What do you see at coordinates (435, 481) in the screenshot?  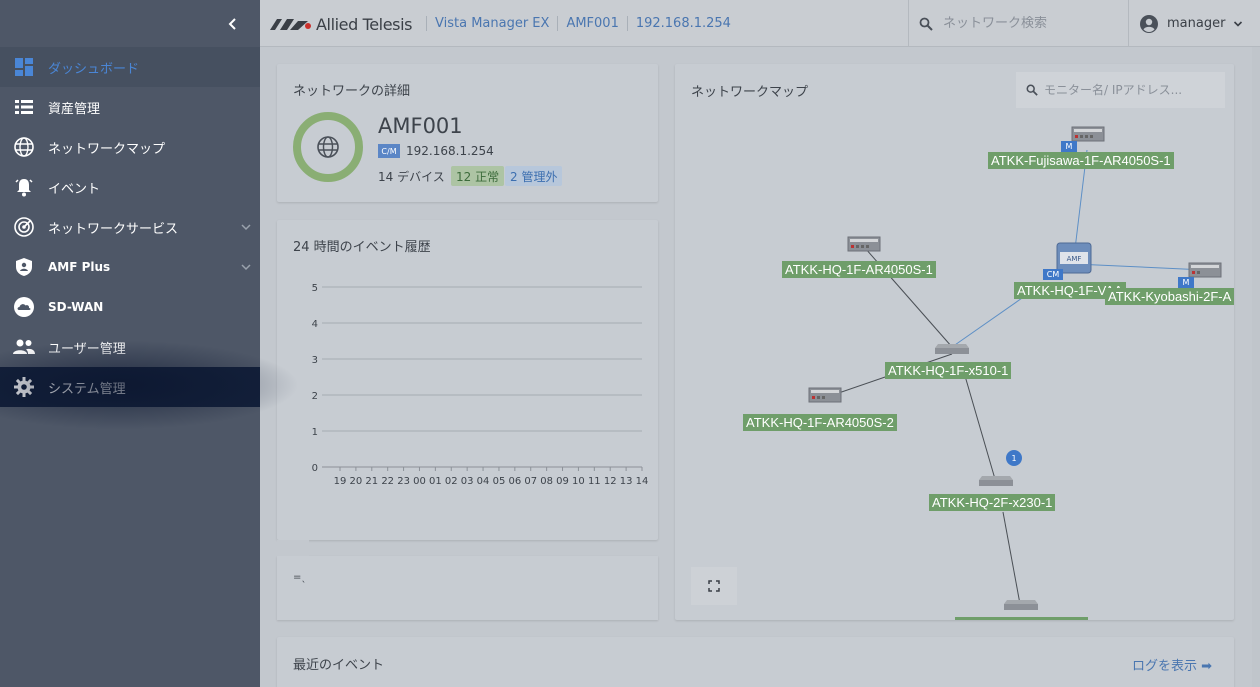 I see `x-tick-label: 01` at bounding box center [435, 481].